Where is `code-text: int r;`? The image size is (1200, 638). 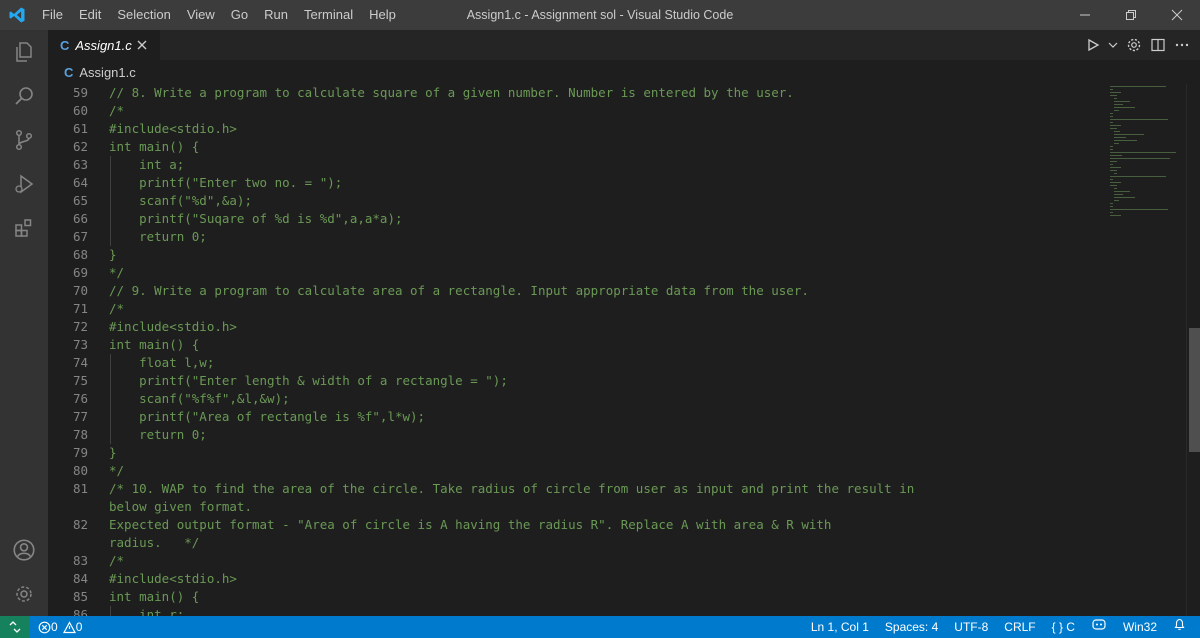
code-text: int r; is located at coordinates (146, 611).